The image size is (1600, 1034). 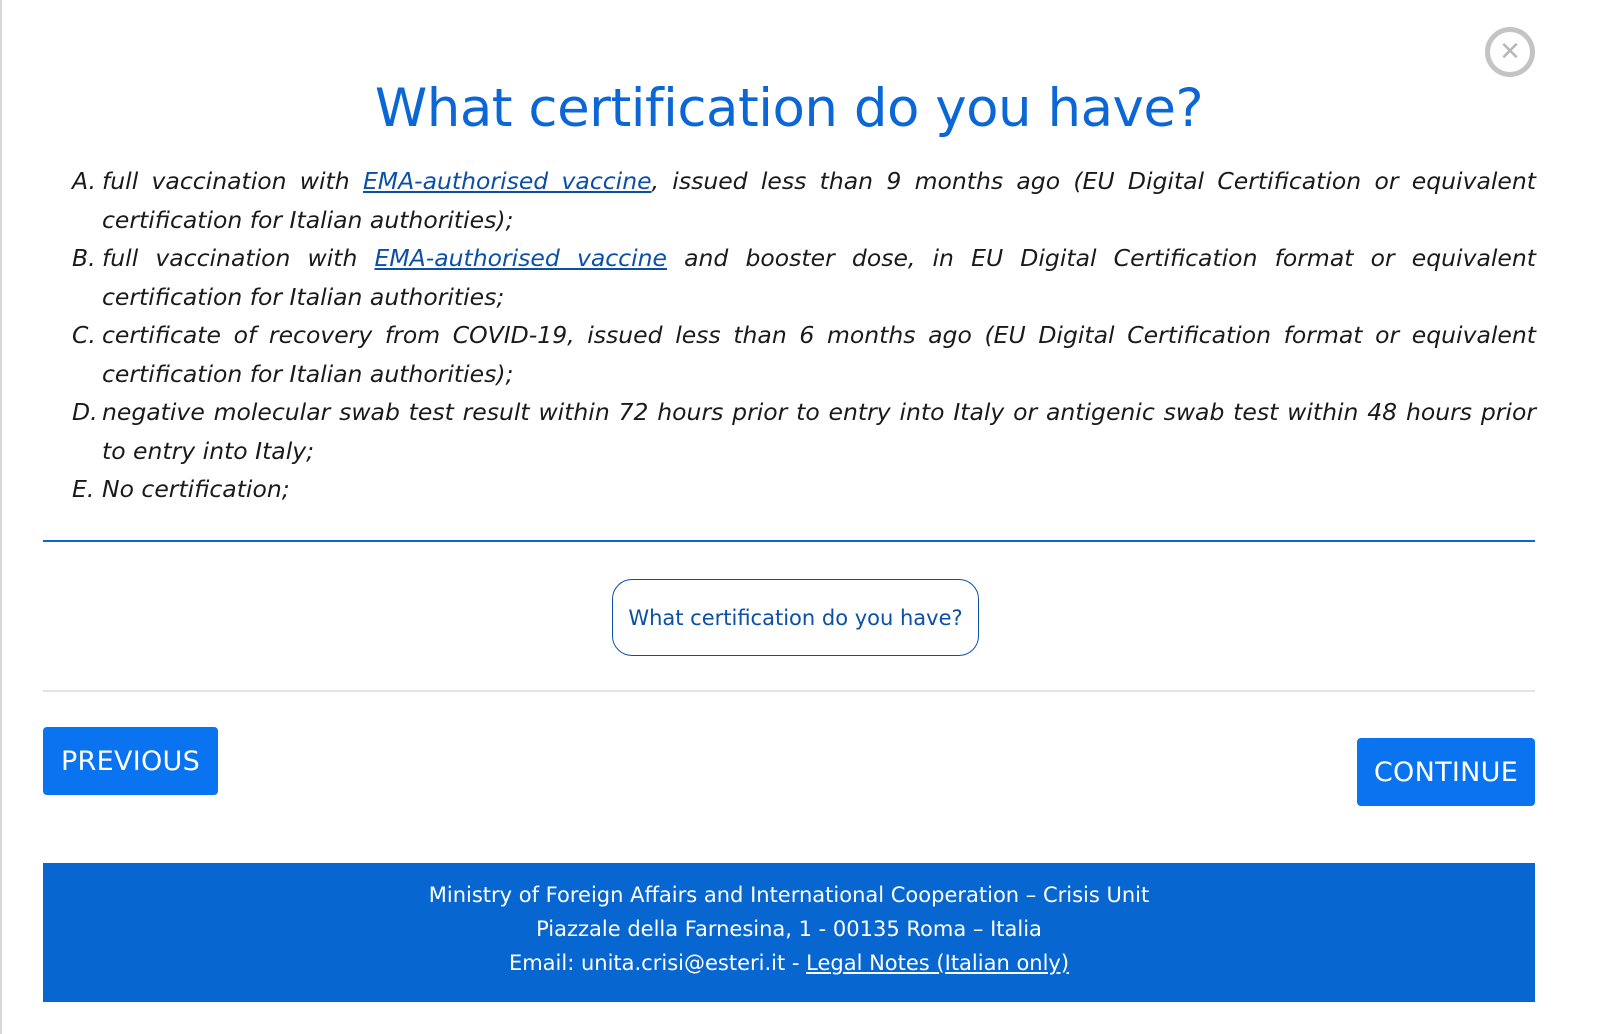 I want to click on close-glyph: ✕, so click(x=1510, y=52).